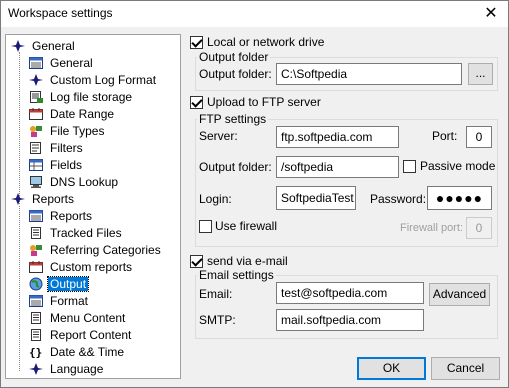 The height and width of the screenshot is (388, 509). I want to click on tree-item-label: Tracked Files, so click(86, 233).